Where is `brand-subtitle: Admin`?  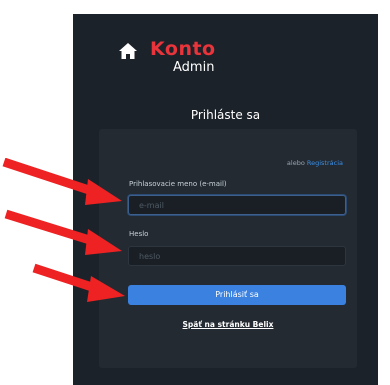
brand-subtitle: Admin is located at coordinates (194, 67).